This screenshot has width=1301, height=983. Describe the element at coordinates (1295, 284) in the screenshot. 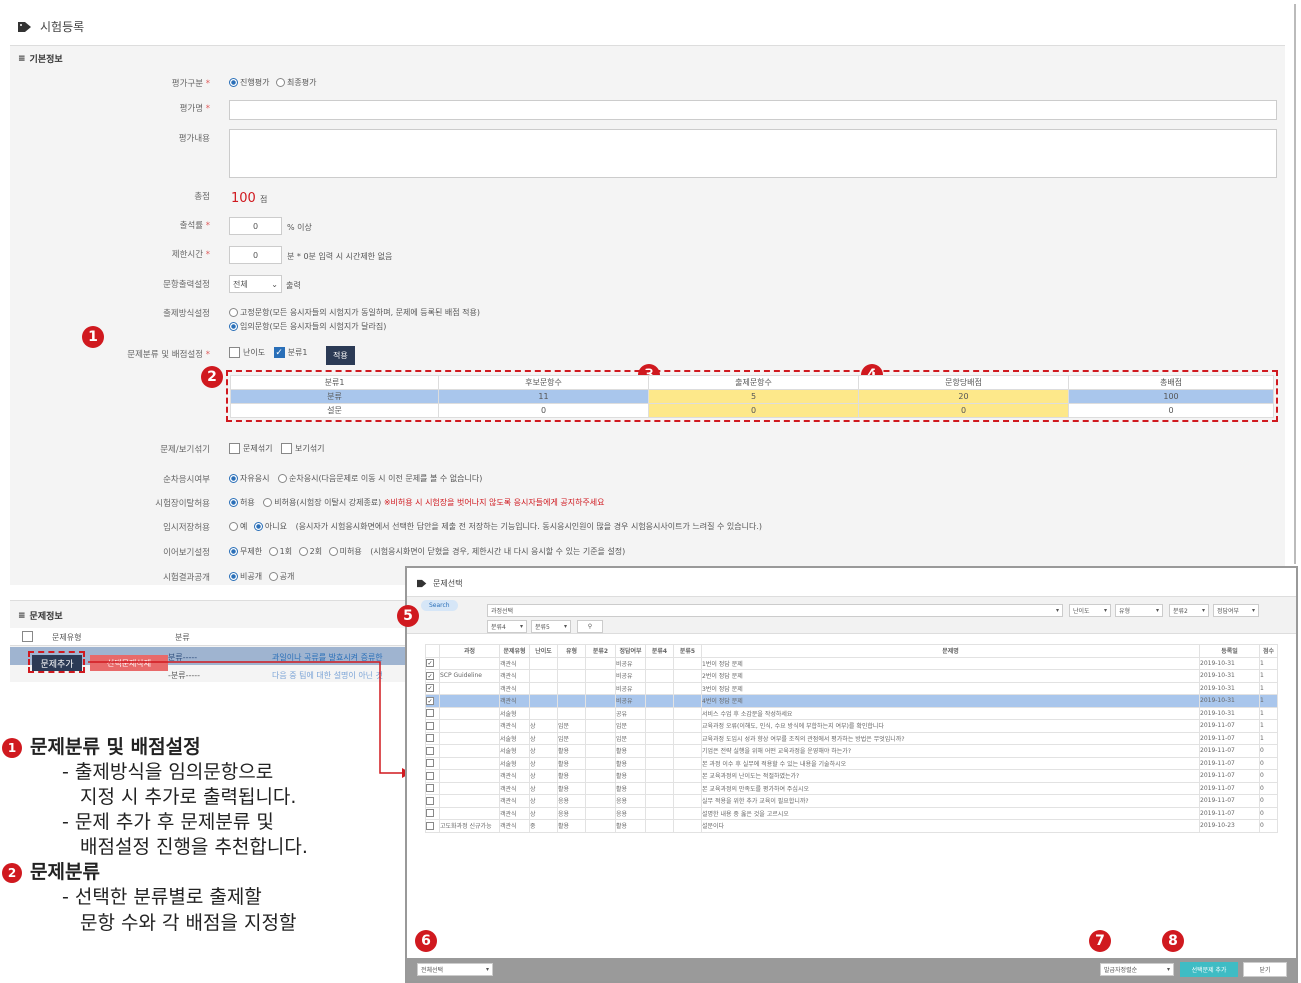

I see `scrollbar` at that location.